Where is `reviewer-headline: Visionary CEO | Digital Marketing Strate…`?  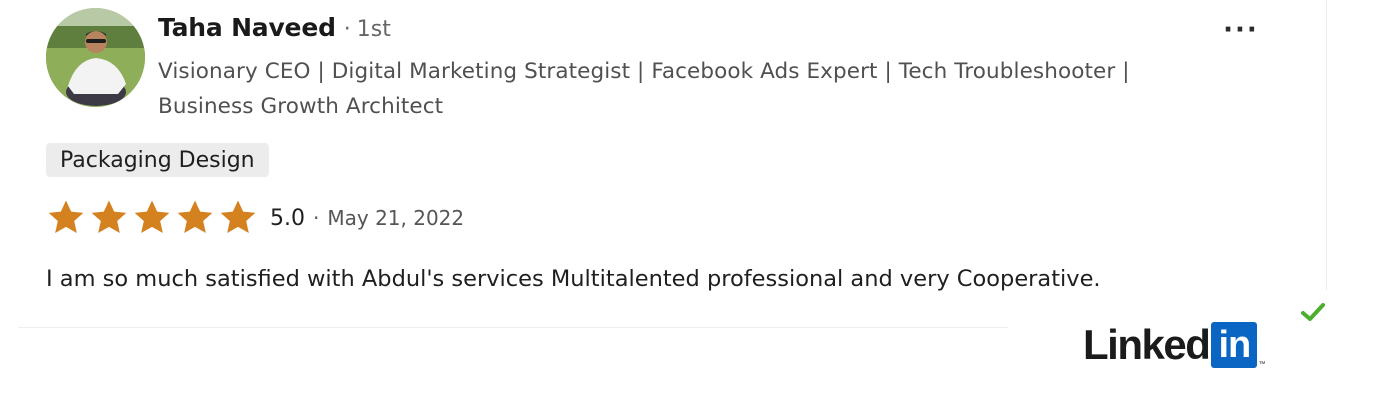 reviewer-headline: Visionary CEO | Digital Marketing Strate… is located at coordinates (644, 89).